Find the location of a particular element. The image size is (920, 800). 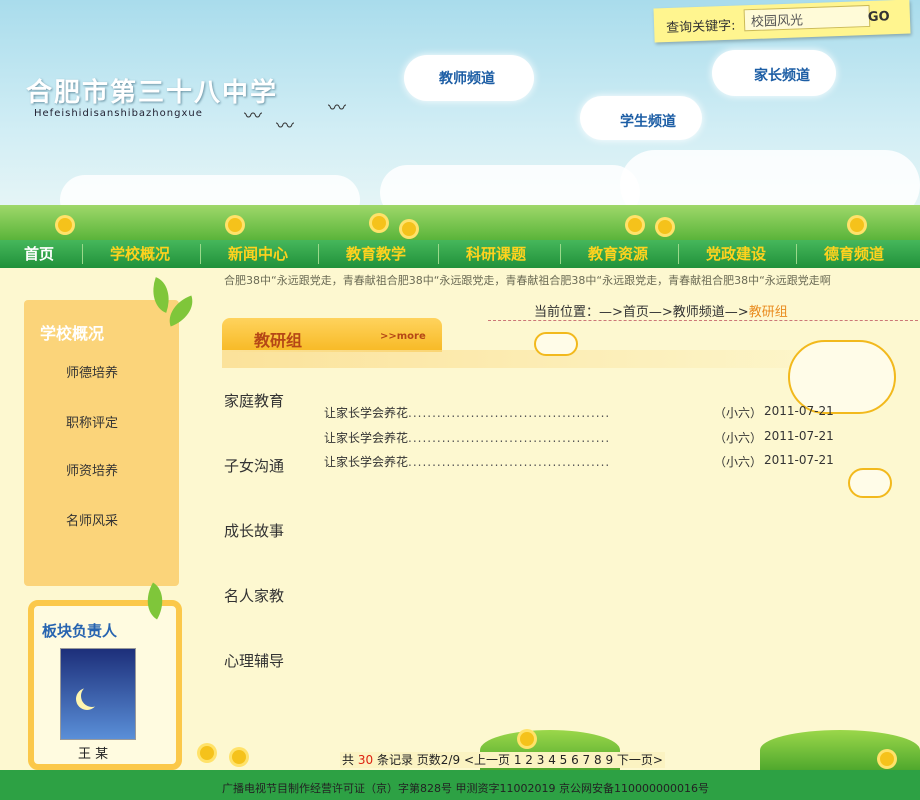

pager-page-numbers: 1 2 3 4 5 6 7 8 9 is located at coordinates (563, 760).